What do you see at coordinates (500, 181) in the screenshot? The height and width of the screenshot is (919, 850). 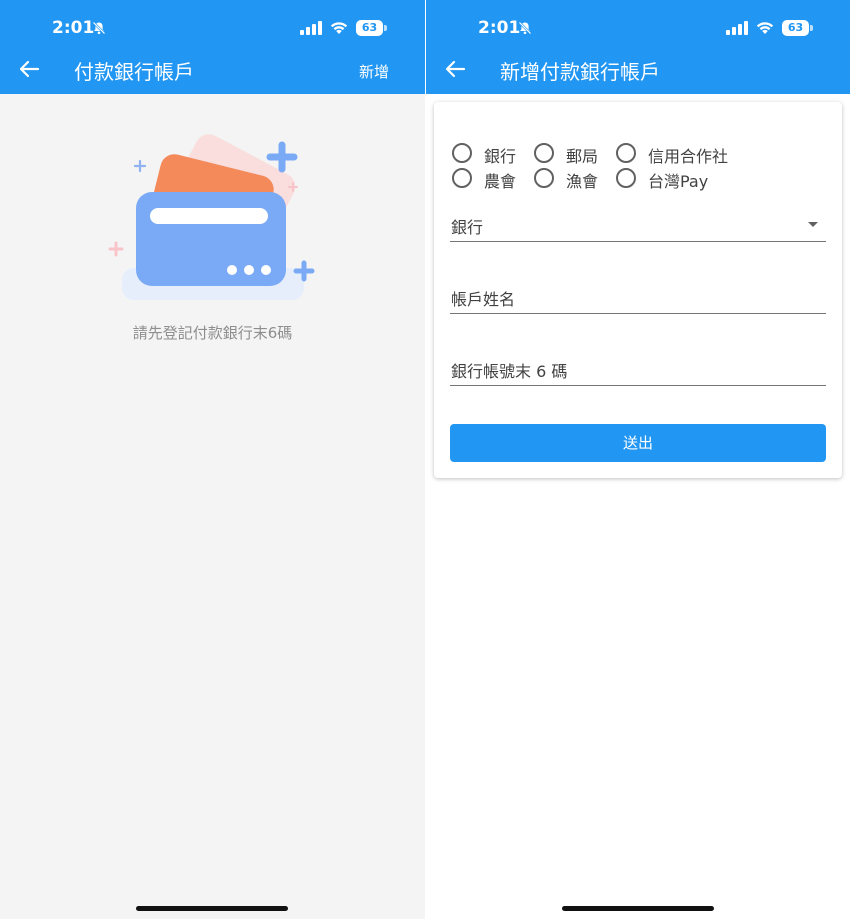 I see `radio-label: 農會` at bounding box center [500, 181].